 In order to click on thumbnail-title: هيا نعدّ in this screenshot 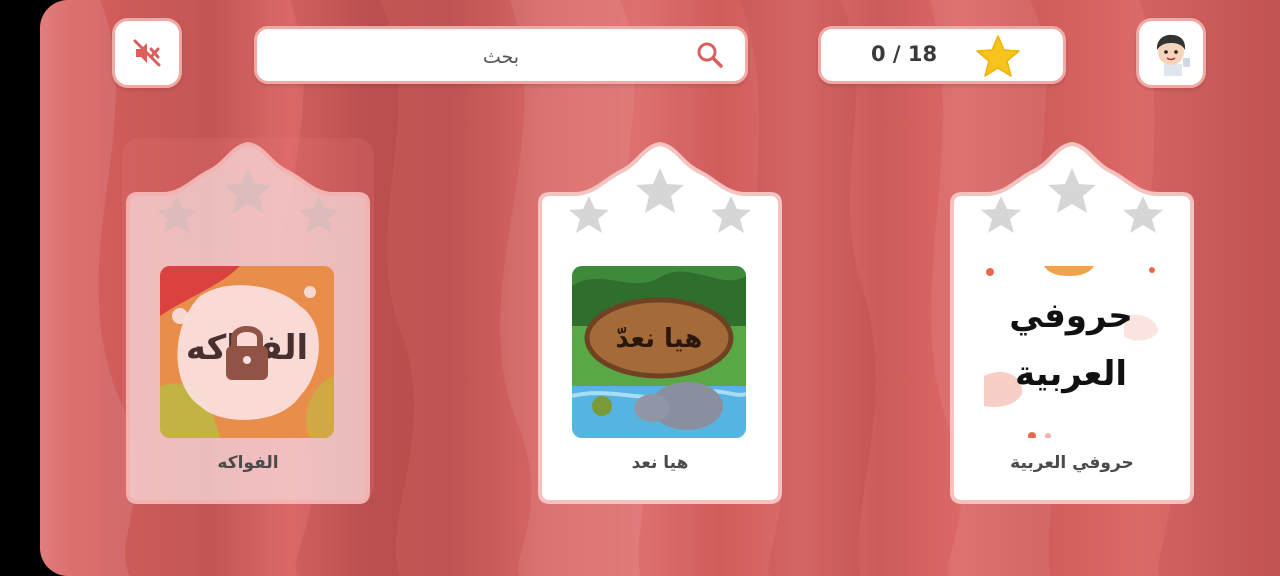, I will do `click(659, 339)`.